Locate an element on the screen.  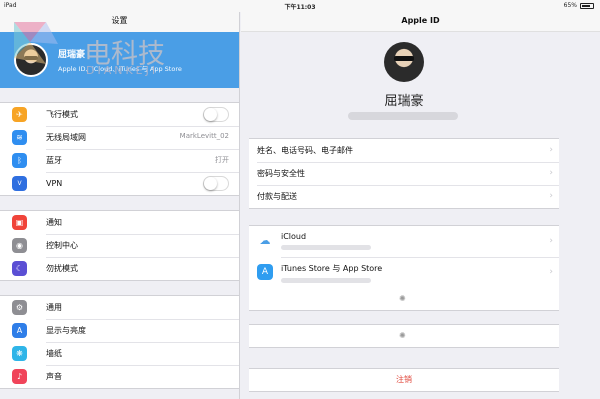
settings-row-bluetooth: ᛒ 蓝牙 打开 is located at coordinates (119, 160).